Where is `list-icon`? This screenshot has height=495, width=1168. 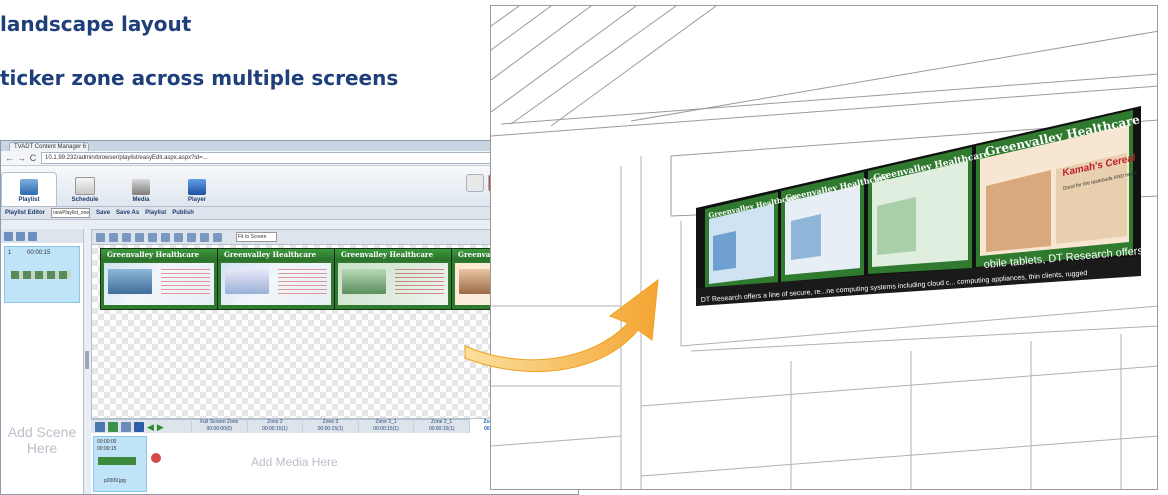
list-icon is located at coordinates (126, 427).